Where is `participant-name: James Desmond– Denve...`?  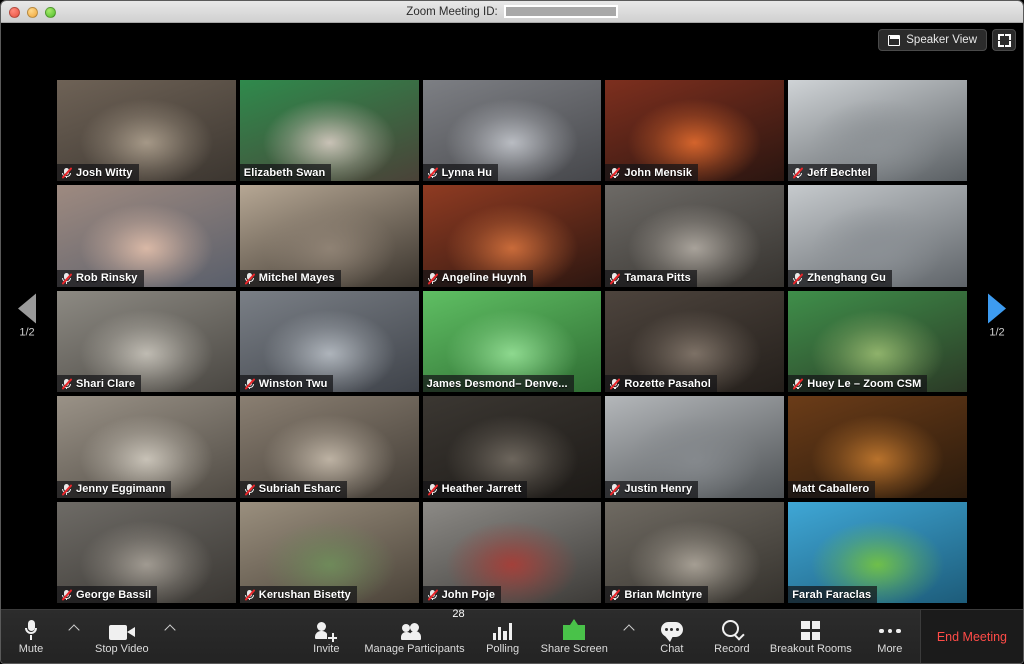
participant-name: James Desmond– Denve... is located at coordinates (497, 383).